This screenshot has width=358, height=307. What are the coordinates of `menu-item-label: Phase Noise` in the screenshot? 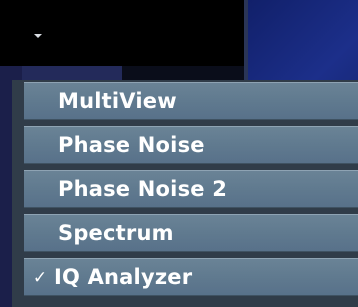 It's located at (131, 145).